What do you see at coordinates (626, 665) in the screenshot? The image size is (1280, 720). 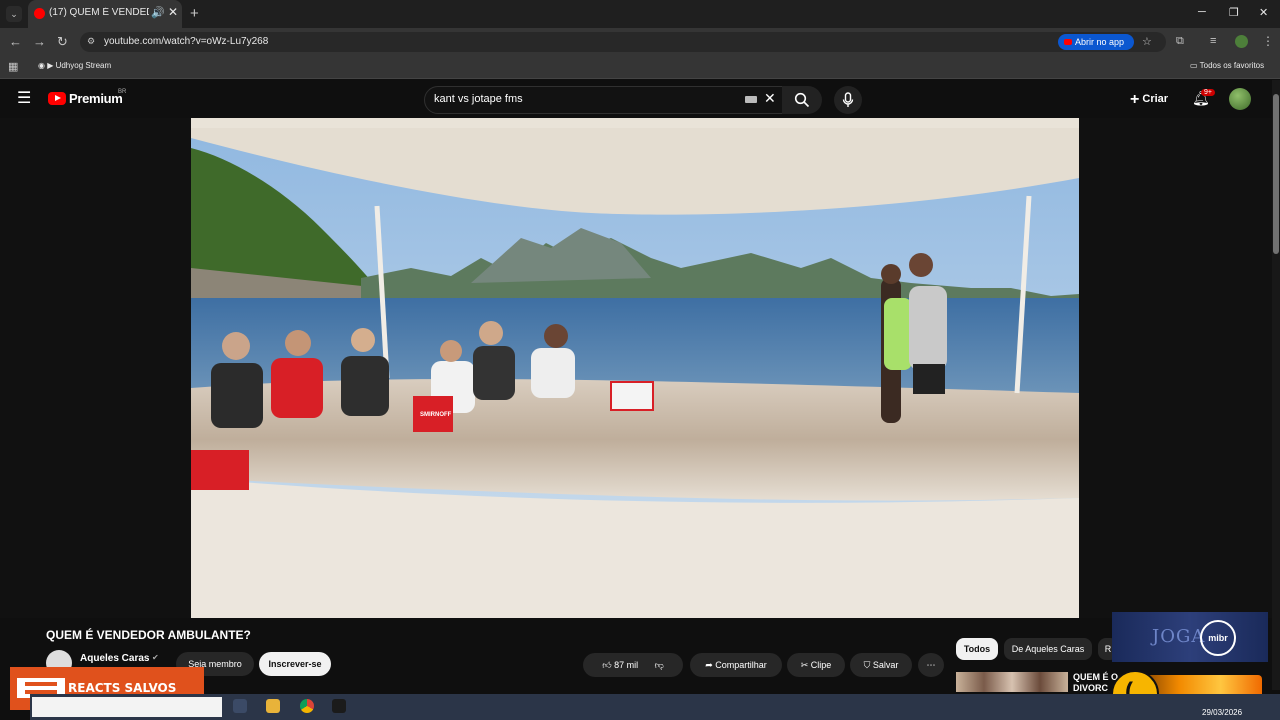 I see `like-count: 87 mil` at bounding box center [626, 665].